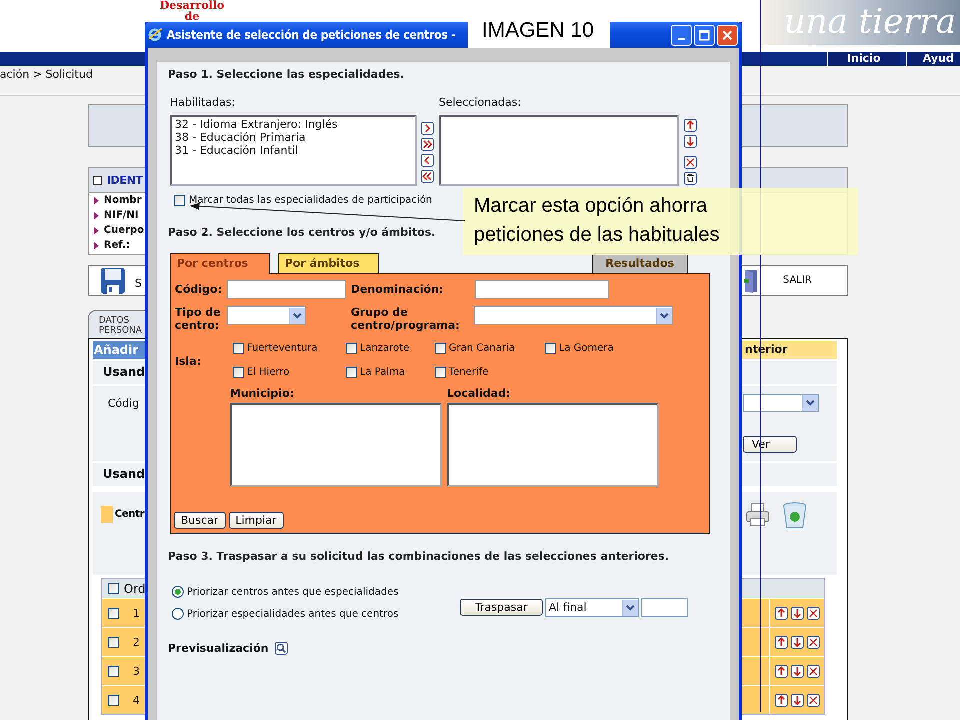 The width and height of the screenshot is (960, 720). I want to click on checkbox-label: Fuerteventura, so click(282, 348).